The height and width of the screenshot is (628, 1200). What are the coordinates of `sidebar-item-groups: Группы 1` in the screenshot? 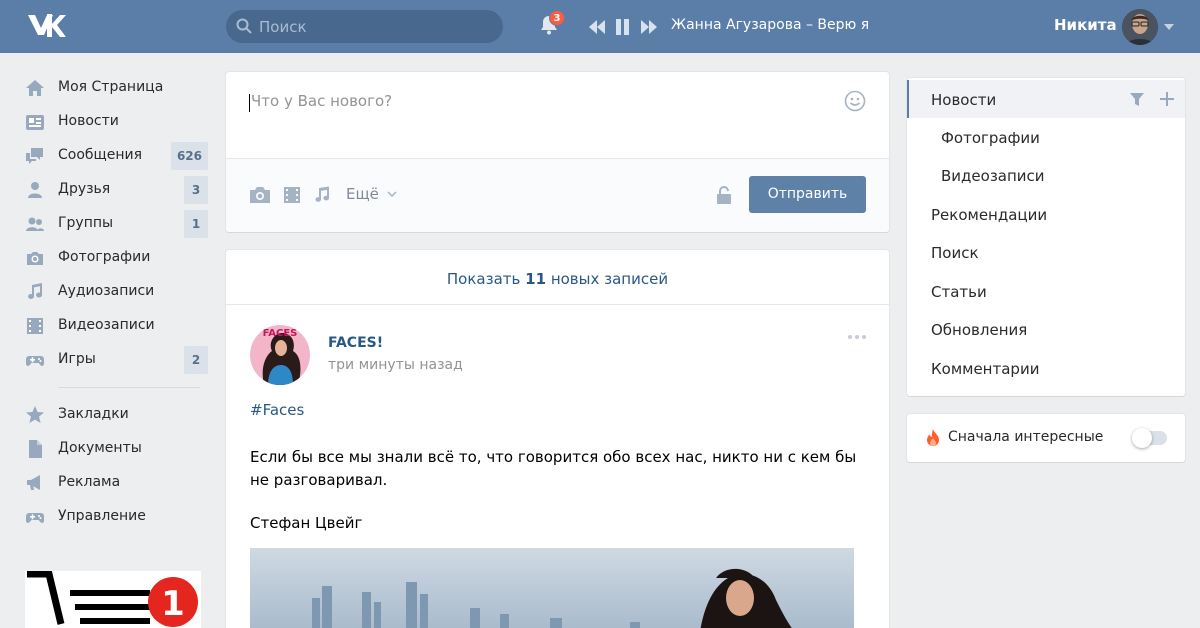 It's located at (114, 224).